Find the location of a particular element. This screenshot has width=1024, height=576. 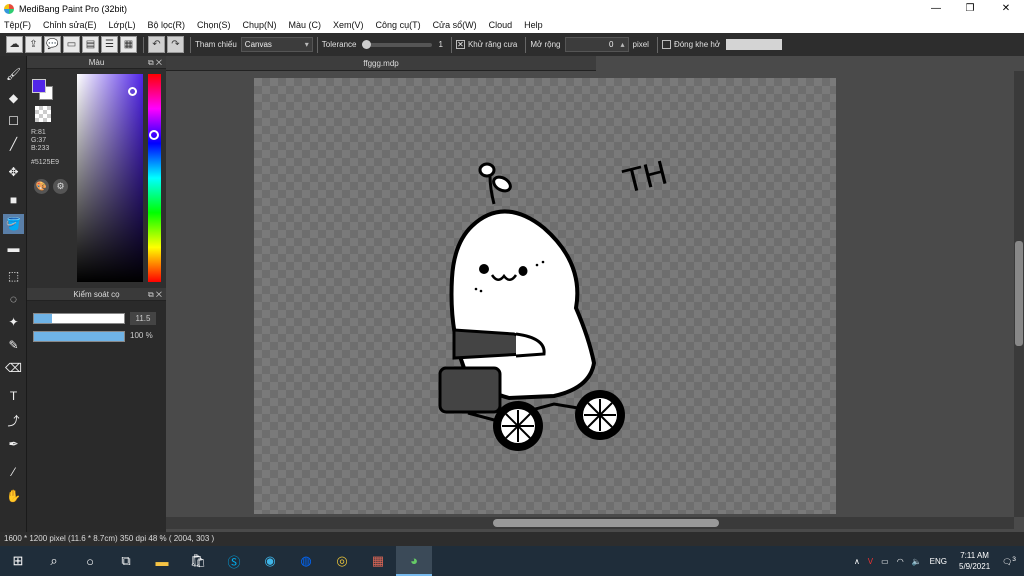

paint-app-icon: ▦ is located at coordinates (378, 561).